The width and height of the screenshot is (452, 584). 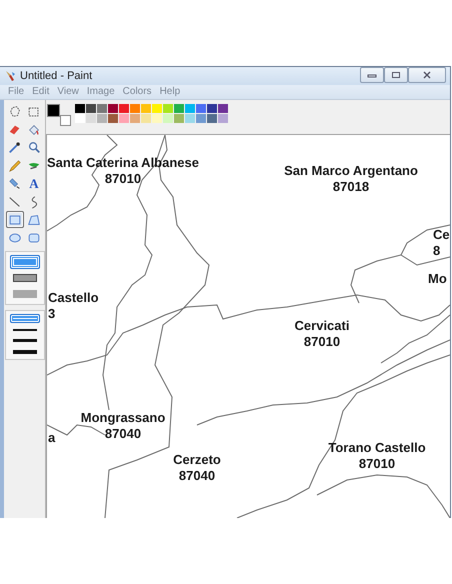 What do you see at coordinates (34, 129) in the screenshot?
I see `fill-icon` at bounding box center [34, 129].